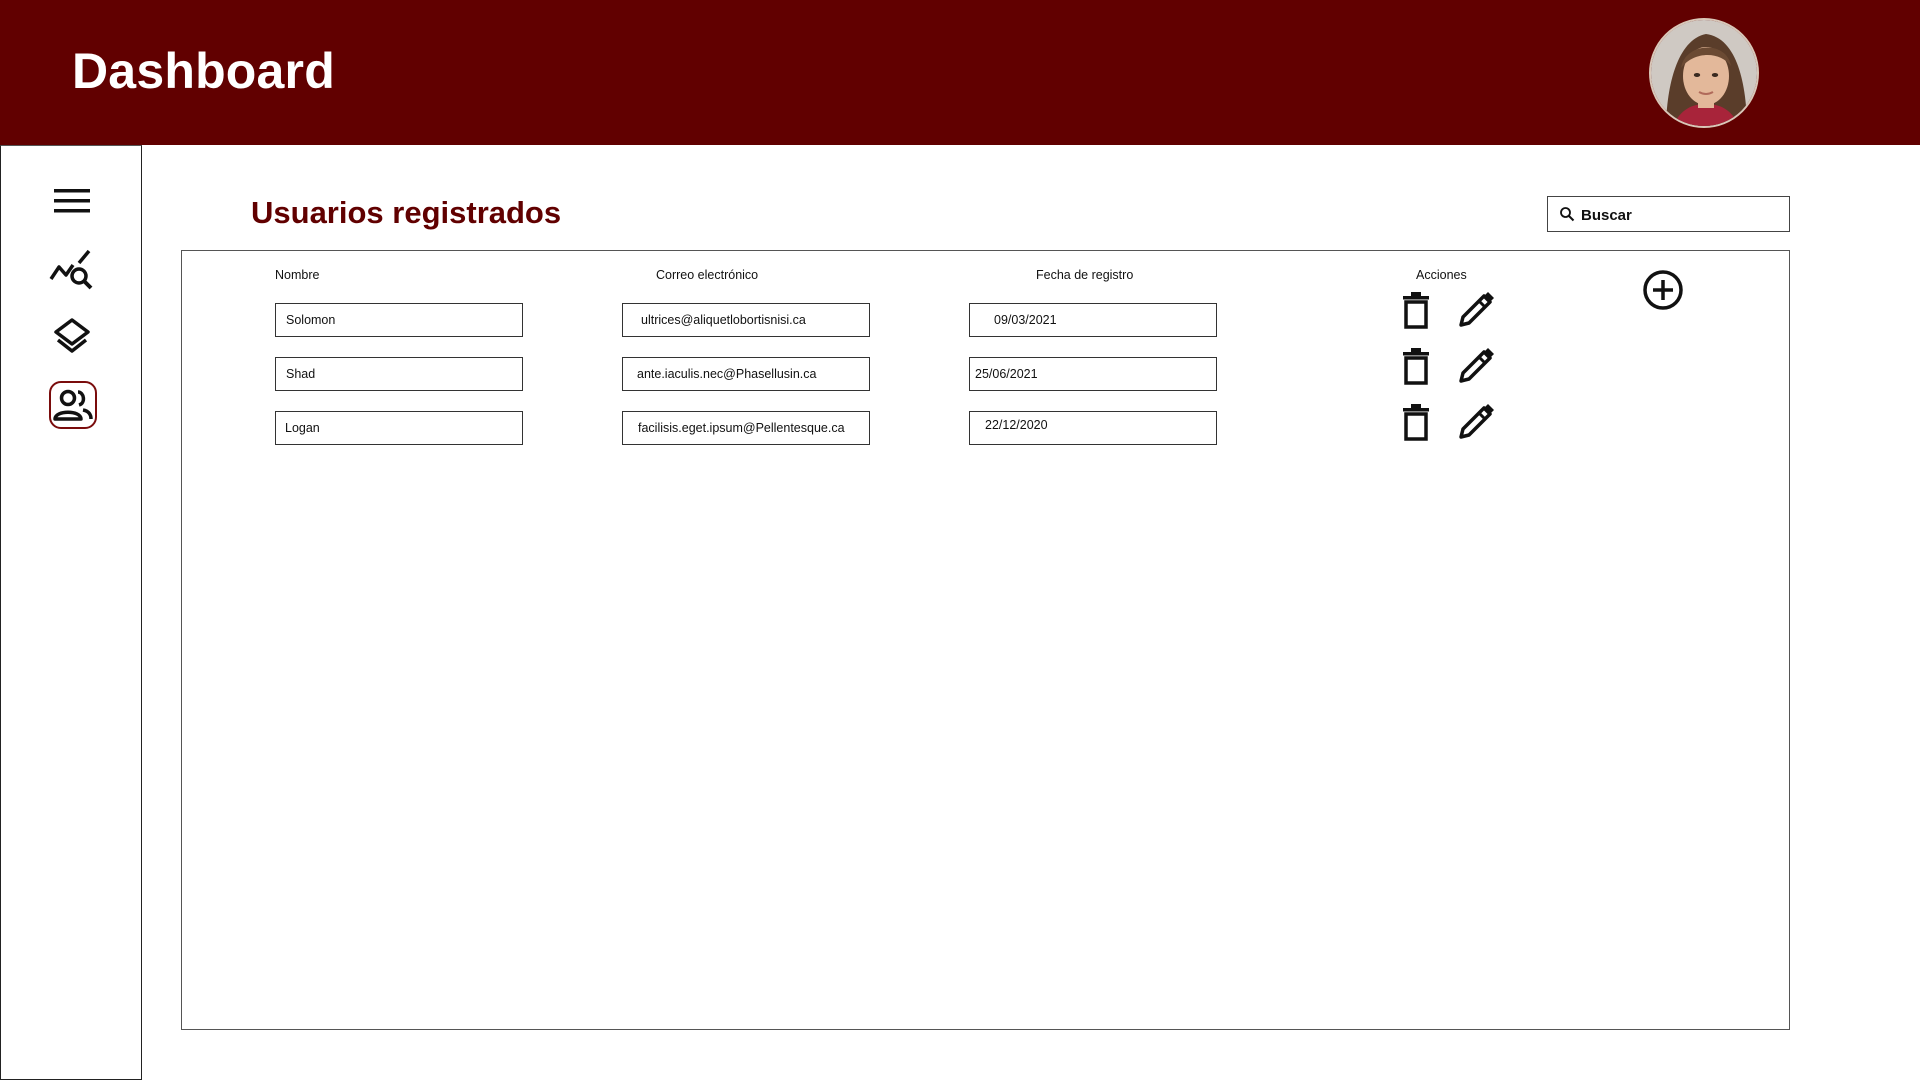  What do you see at coordinates (203, 71) in the screenshot?
I see `page-title: Dashboard` at bounding box center [203, 71].